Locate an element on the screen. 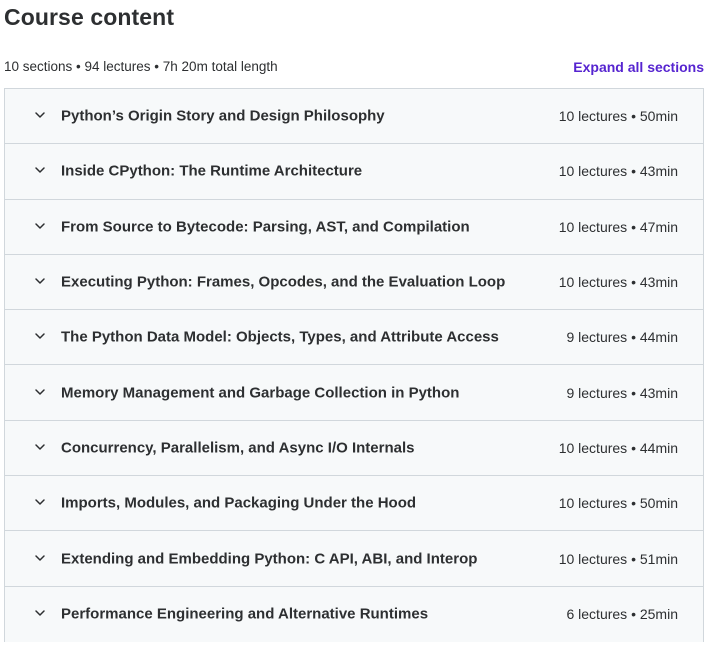  section-meta: 10 lectures • 47min is located at coordinates (618, 226).